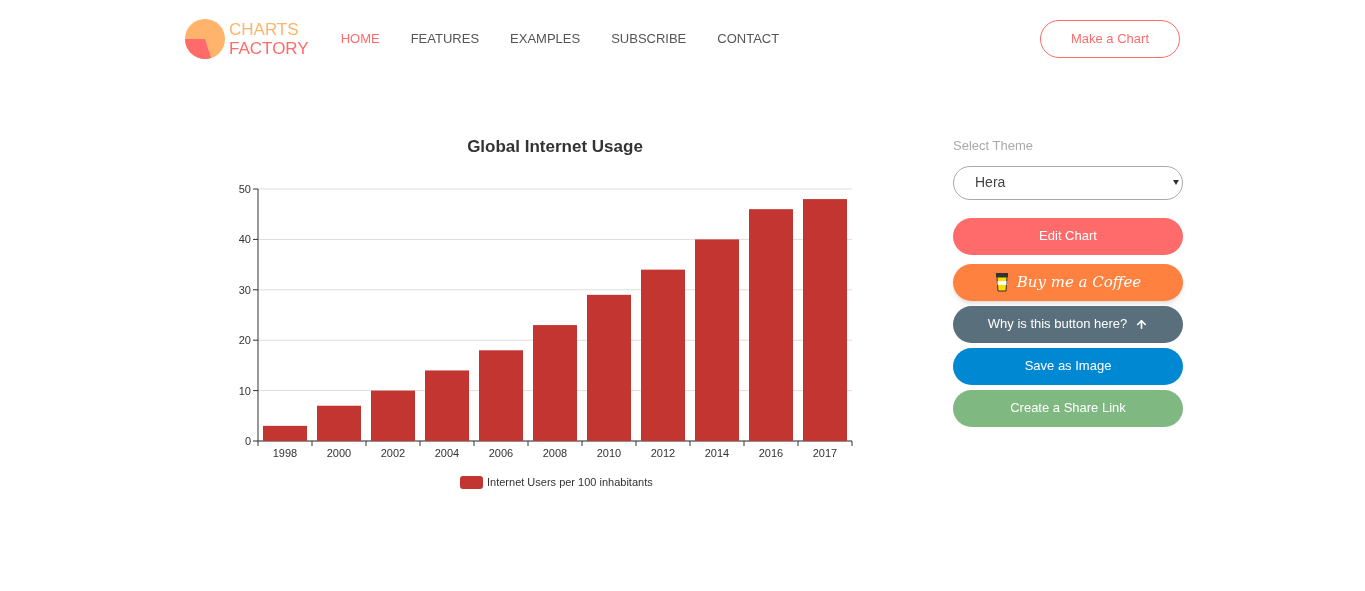 This screenshot has height=591, width=1365. What do you see at coordinates (244, 239) in the screenshot?
I see `y-tick-label: 40` at bounding box center [244, 239].